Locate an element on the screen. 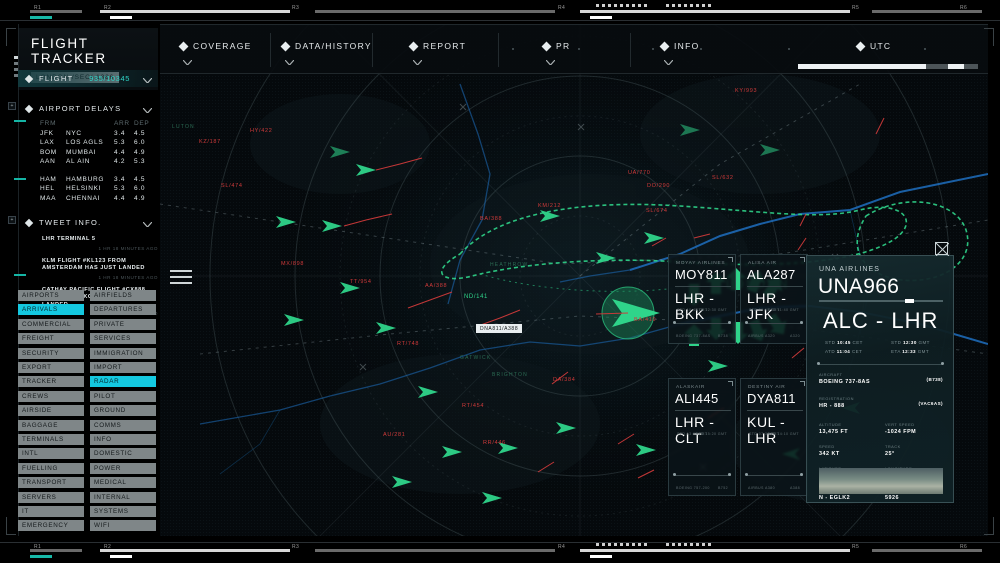  section-flight: FLIGHT 935/10345 is located at coordinates (88, 78).